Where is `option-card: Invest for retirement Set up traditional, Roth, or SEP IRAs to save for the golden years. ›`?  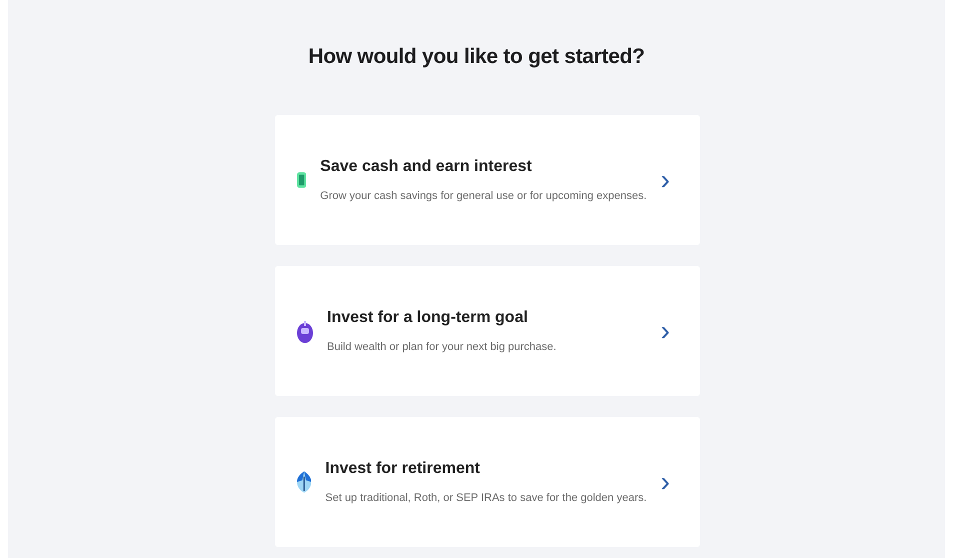
option-card: Invest for retirement Set up traditional, Roth, or SEP IRAs to save for the golden years. › is located at coordinates (487, 482).